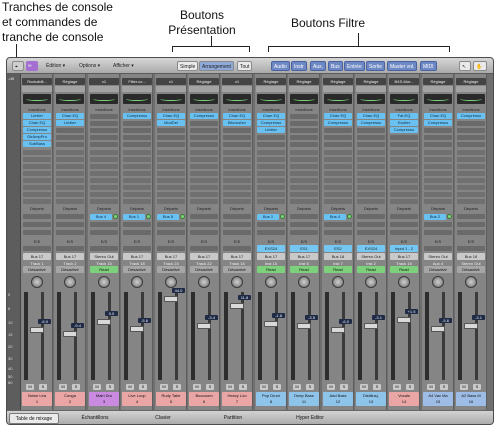  Describe the element at coordinates (402, 66) in the screenshot. I see `filter-button-master: Master vol.` at that location.